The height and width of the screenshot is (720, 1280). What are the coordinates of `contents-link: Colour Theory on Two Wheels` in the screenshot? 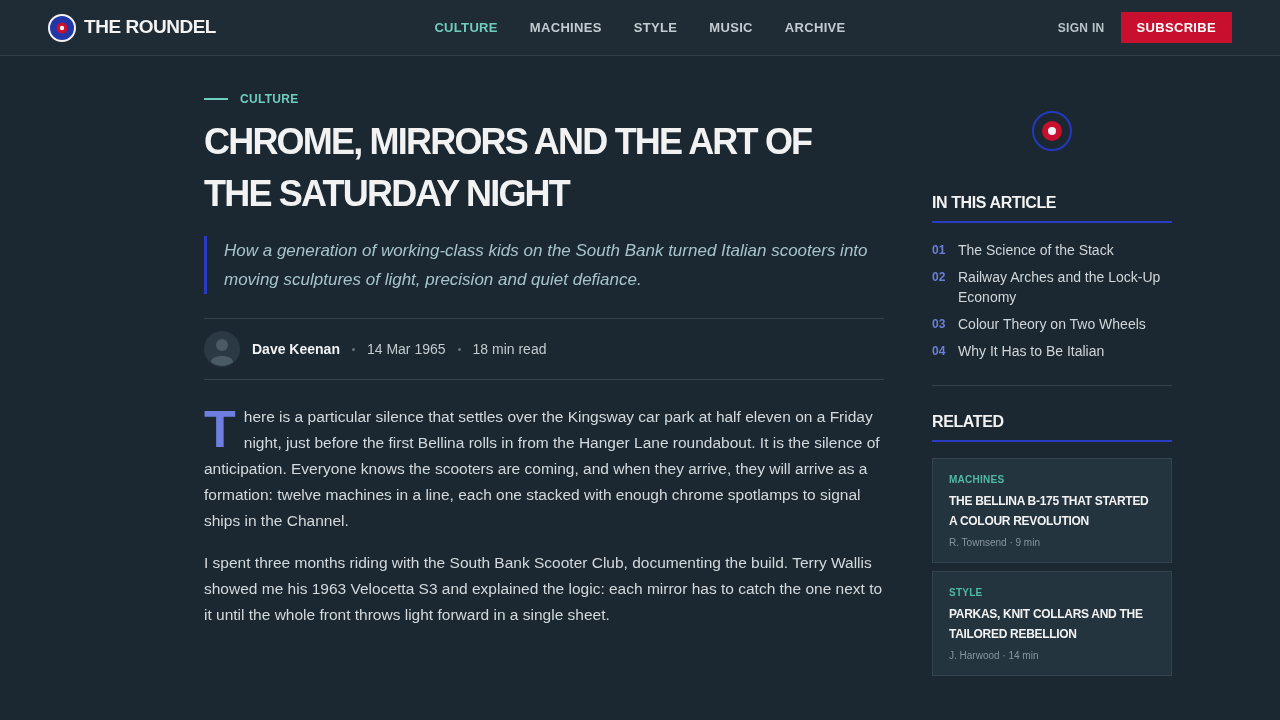 It's located at (1052, 324).